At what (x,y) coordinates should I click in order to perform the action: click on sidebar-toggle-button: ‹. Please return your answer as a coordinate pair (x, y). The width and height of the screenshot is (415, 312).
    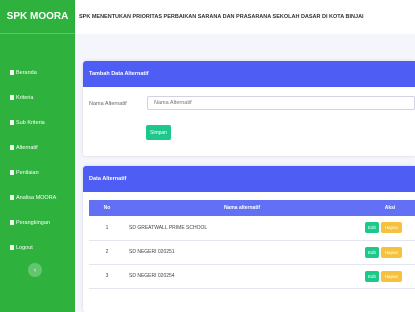
    Looking at the image, I should click on (35, 270).